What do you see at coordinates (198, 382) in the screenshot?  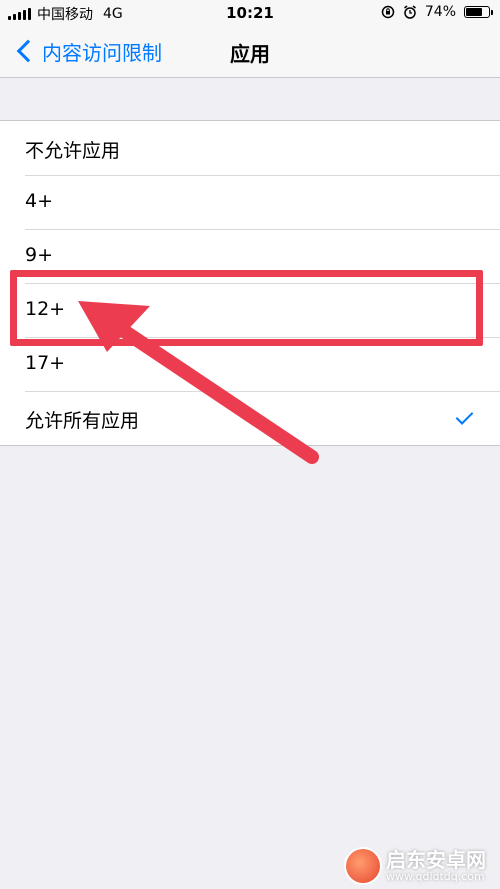 I see `annotation-arrow` at bounding box center [198, 382].